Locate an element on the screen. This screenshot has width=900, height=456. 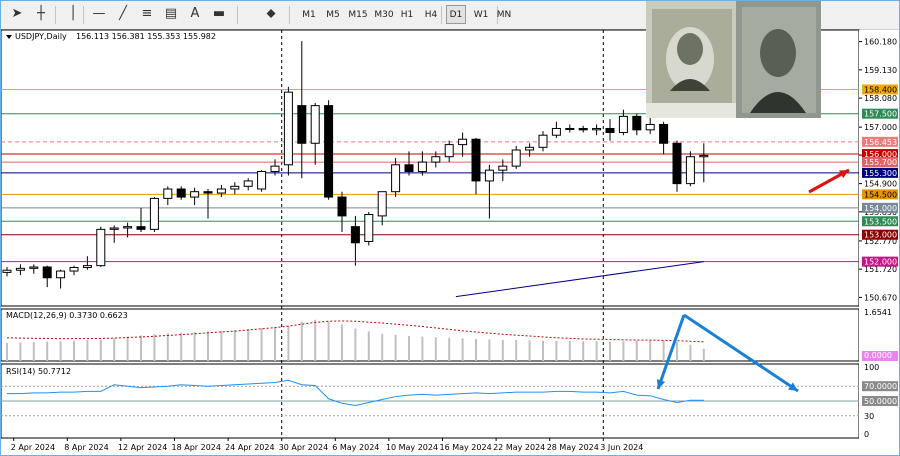
macd-axis-label: 0.0000 is located at coordinates (878, 355).